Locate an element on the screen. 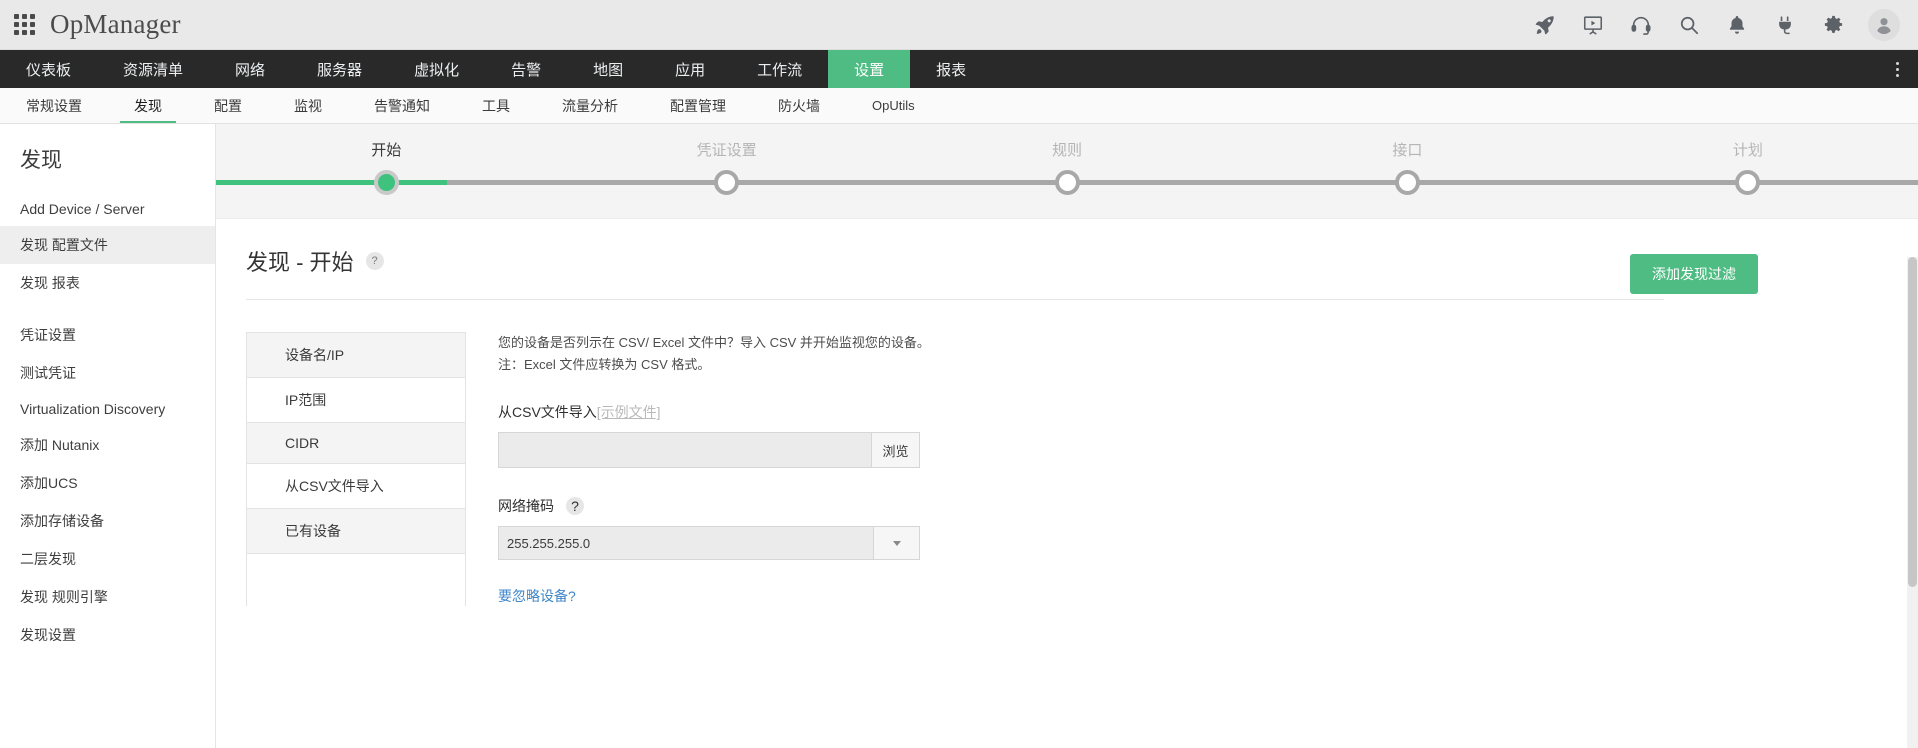 The height and width of the screenshot is (748, 1918). nav-item-settings: 设置 is located at coordinates (869, 69).